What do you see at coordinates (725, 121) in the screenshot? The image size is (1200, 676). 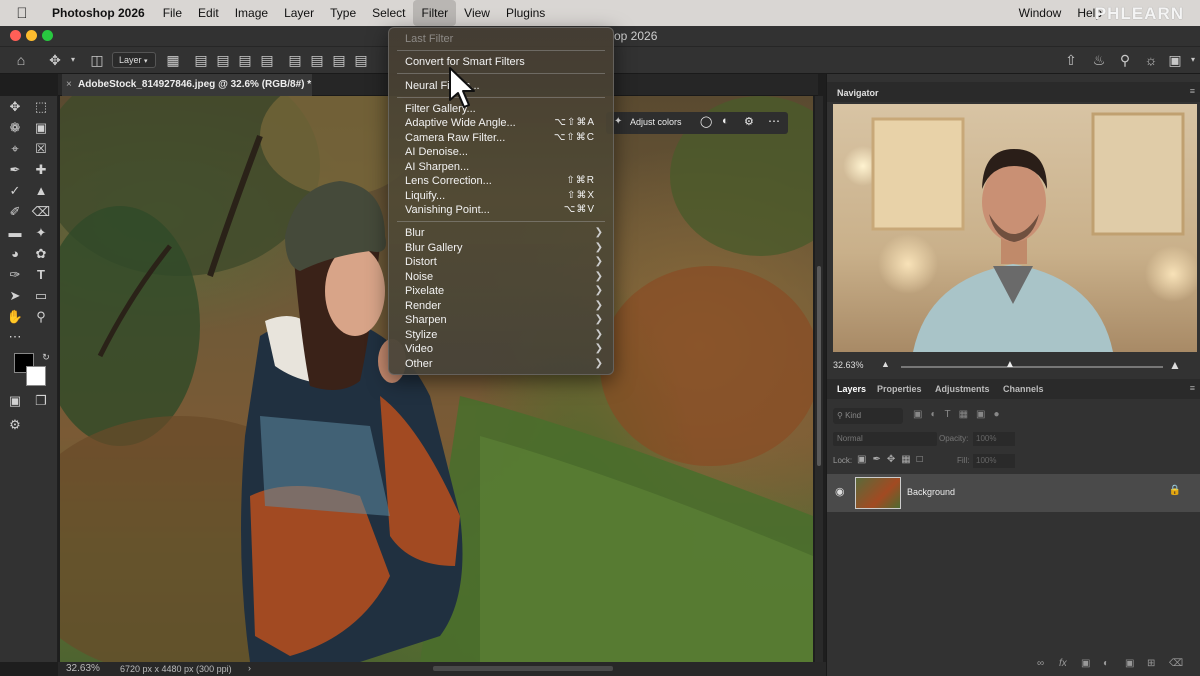 I see `adjustment-icon: ◐` at bounding box center [725, 121].